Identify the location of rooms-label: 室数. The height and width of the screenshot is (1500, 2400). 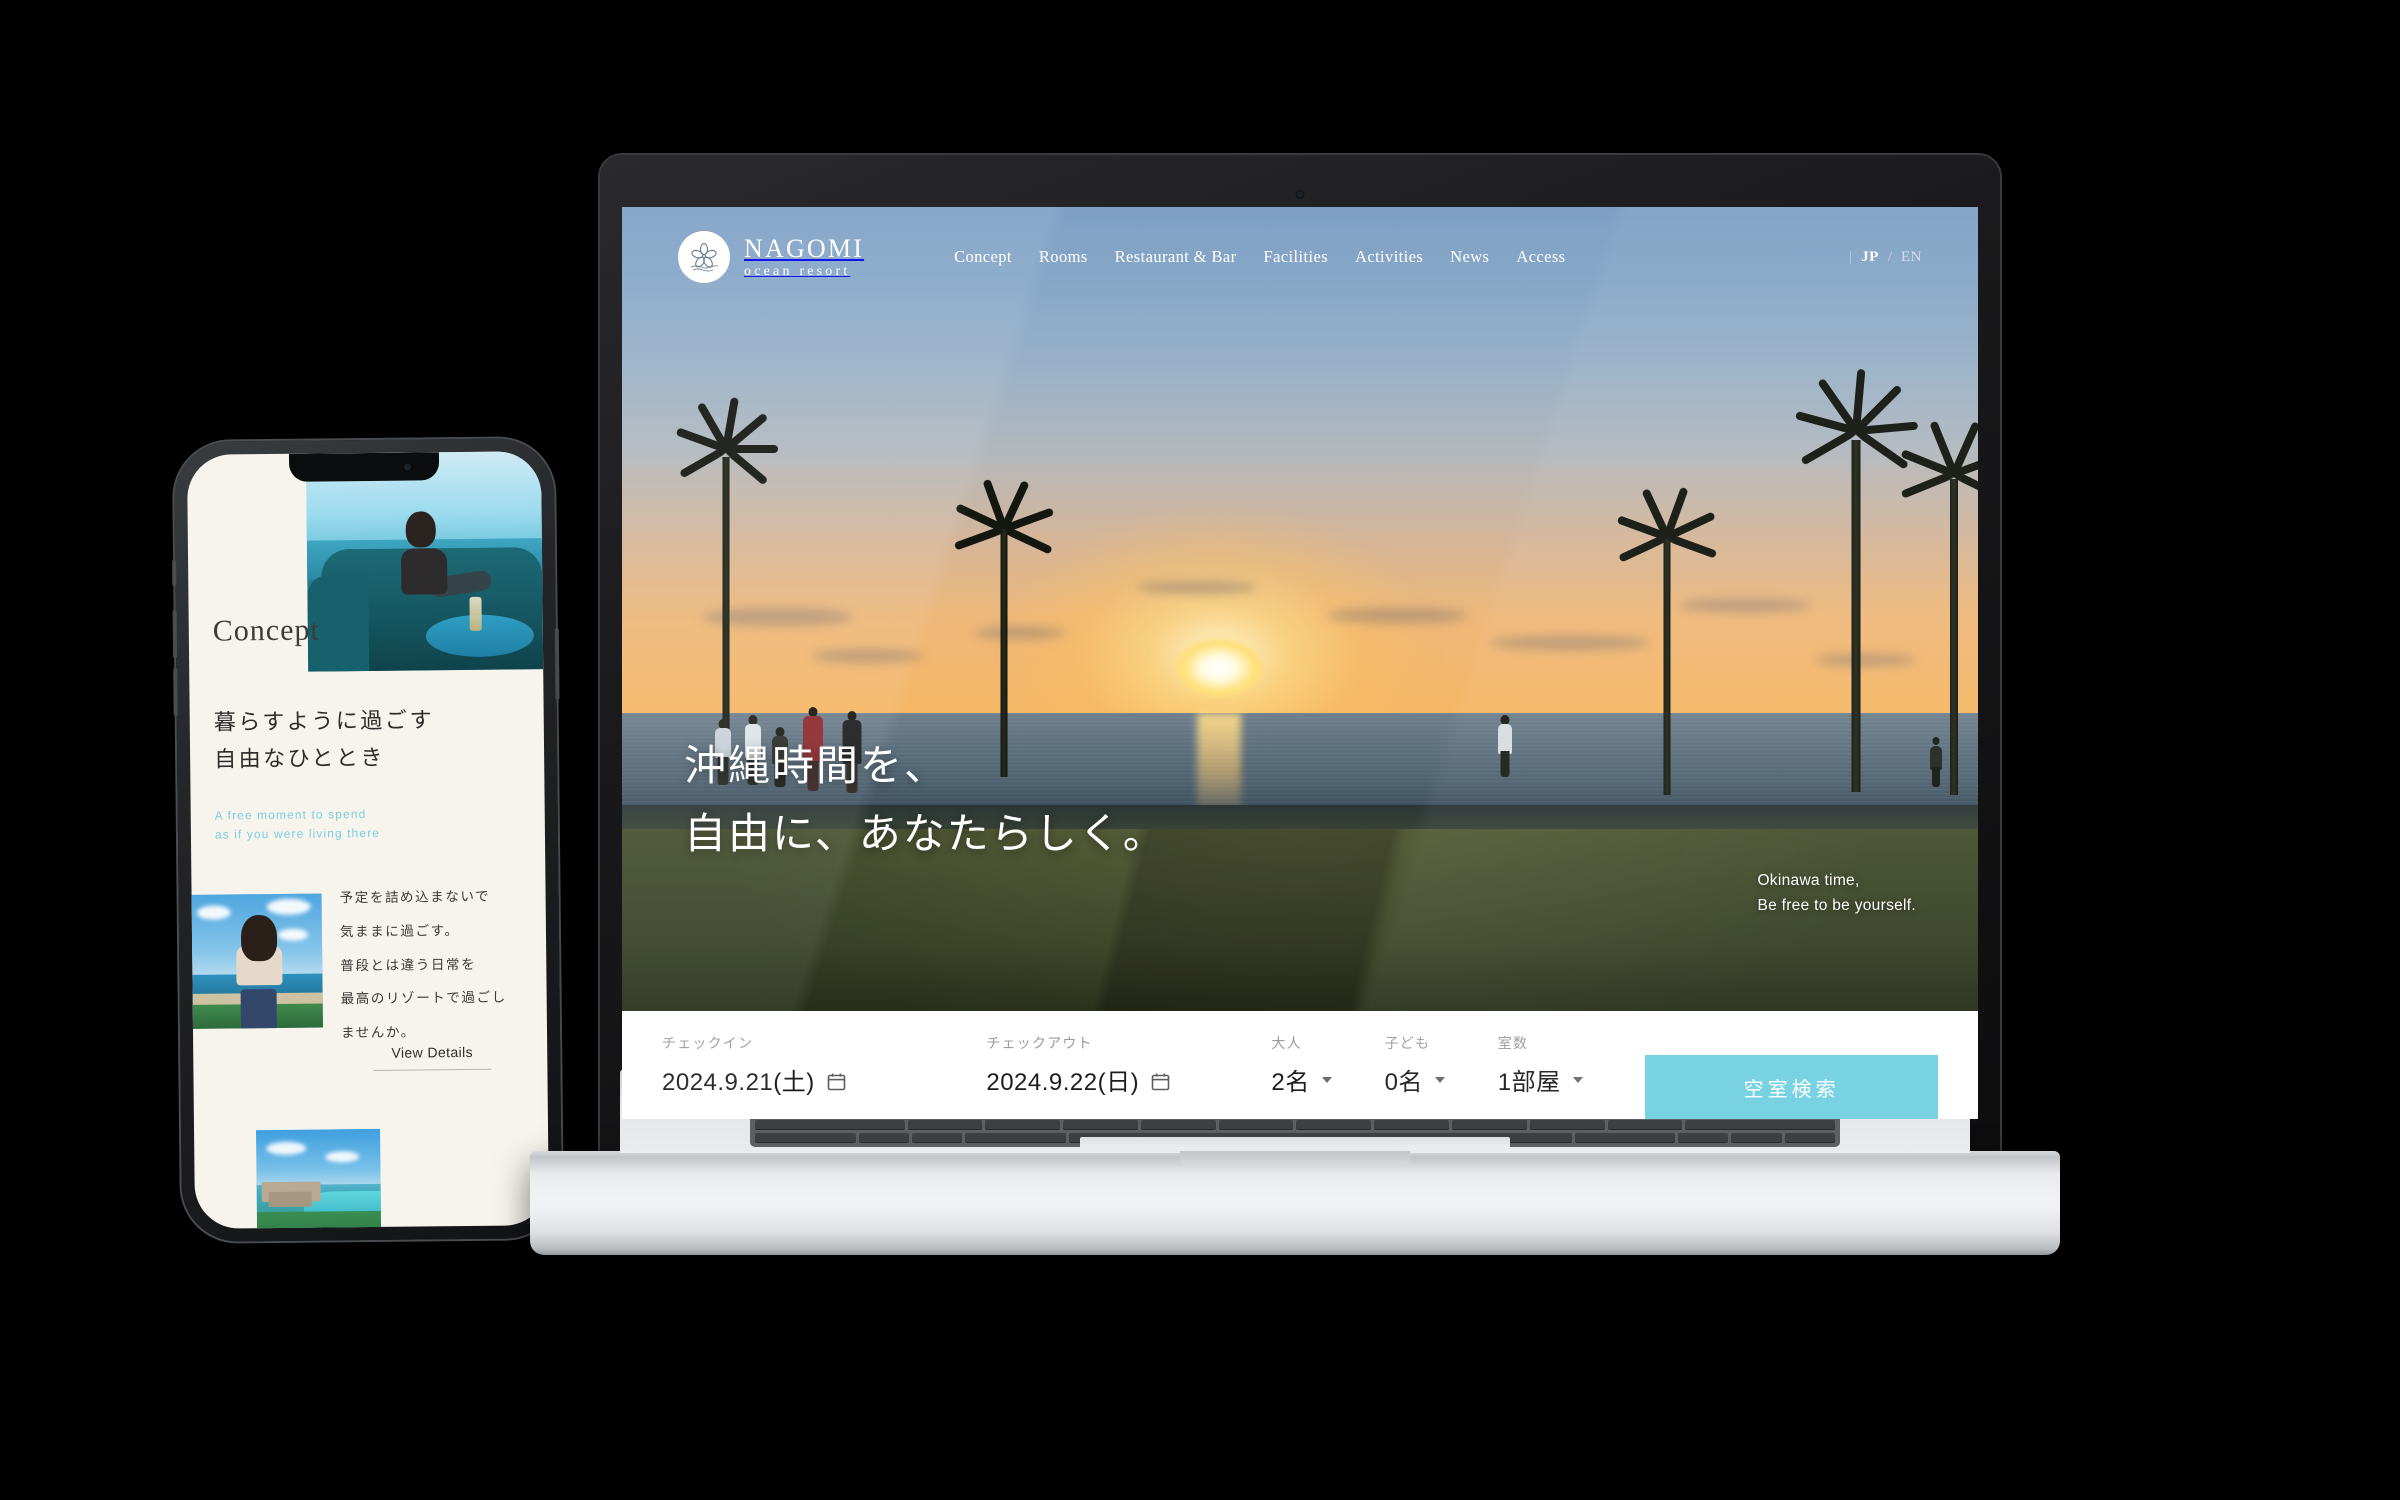
(1513, 1043).